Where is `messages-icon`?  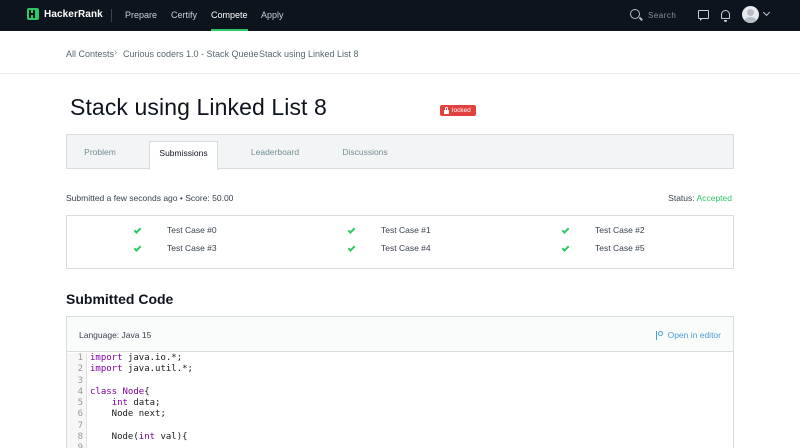 messages-icon is located at coordinates (703, 15).